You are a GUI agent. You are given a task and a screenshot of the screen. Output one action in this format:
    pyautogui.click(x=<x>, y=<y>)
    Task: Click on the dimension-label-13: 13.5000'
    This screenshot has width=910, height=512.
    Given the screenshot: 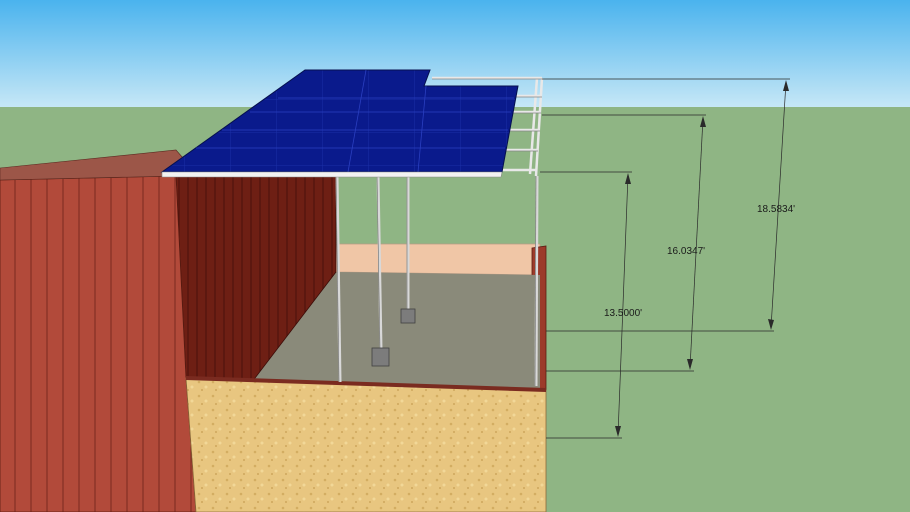 What is the action you would take?
    pyautogui.click(x=623, y=313)
    